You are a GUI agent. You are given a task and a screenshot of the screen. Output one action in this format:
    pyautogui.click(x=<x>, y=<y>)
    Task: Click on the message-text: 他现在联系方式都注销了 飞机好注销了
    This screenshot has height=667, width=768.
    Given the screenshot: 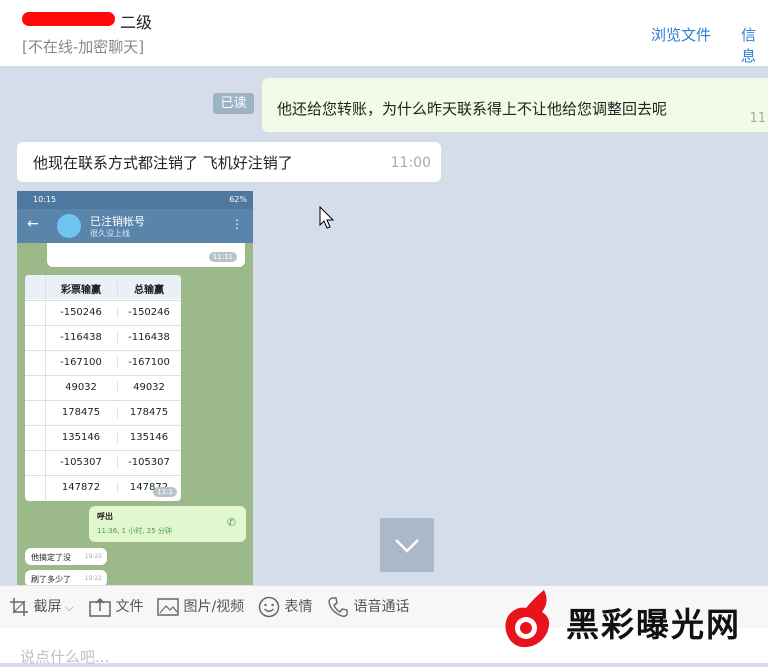 What is the action you would take?
    pyautogui.click(x=163, y=163)
    